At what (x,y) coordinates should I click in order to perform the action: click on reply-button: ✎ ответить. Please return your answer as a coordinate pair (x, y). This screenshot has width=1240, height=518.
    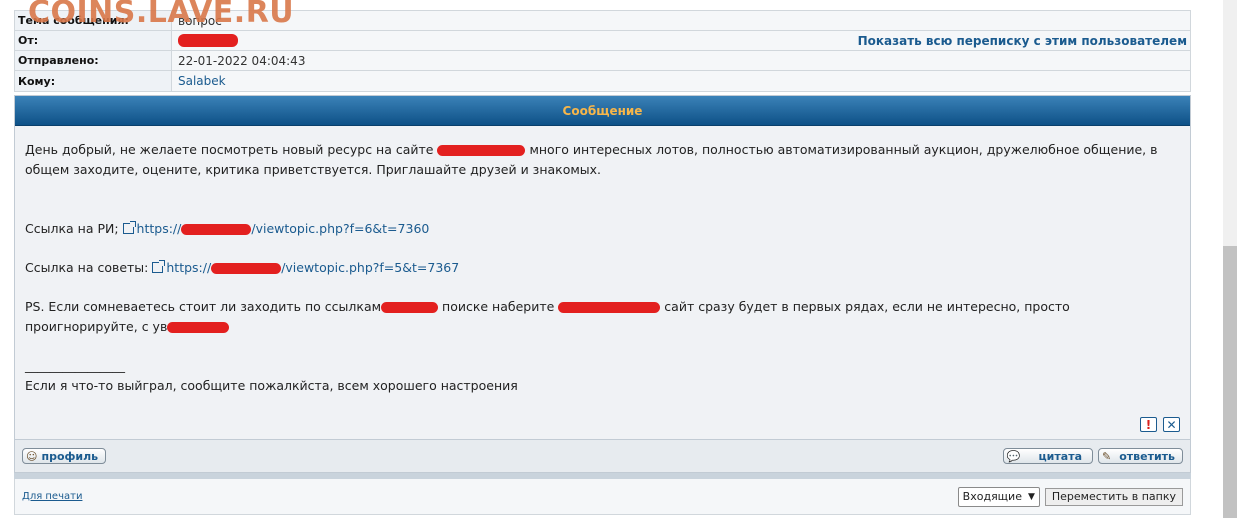
    Looking at the image, I should click on (1140, 456).